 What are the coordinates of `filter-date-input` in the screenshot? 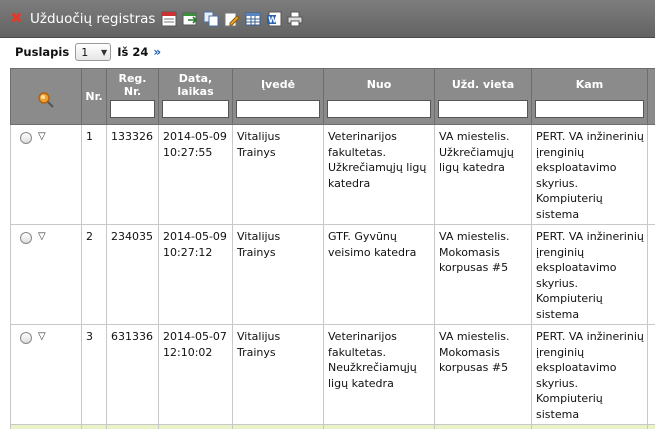 It's located at (195, 109).